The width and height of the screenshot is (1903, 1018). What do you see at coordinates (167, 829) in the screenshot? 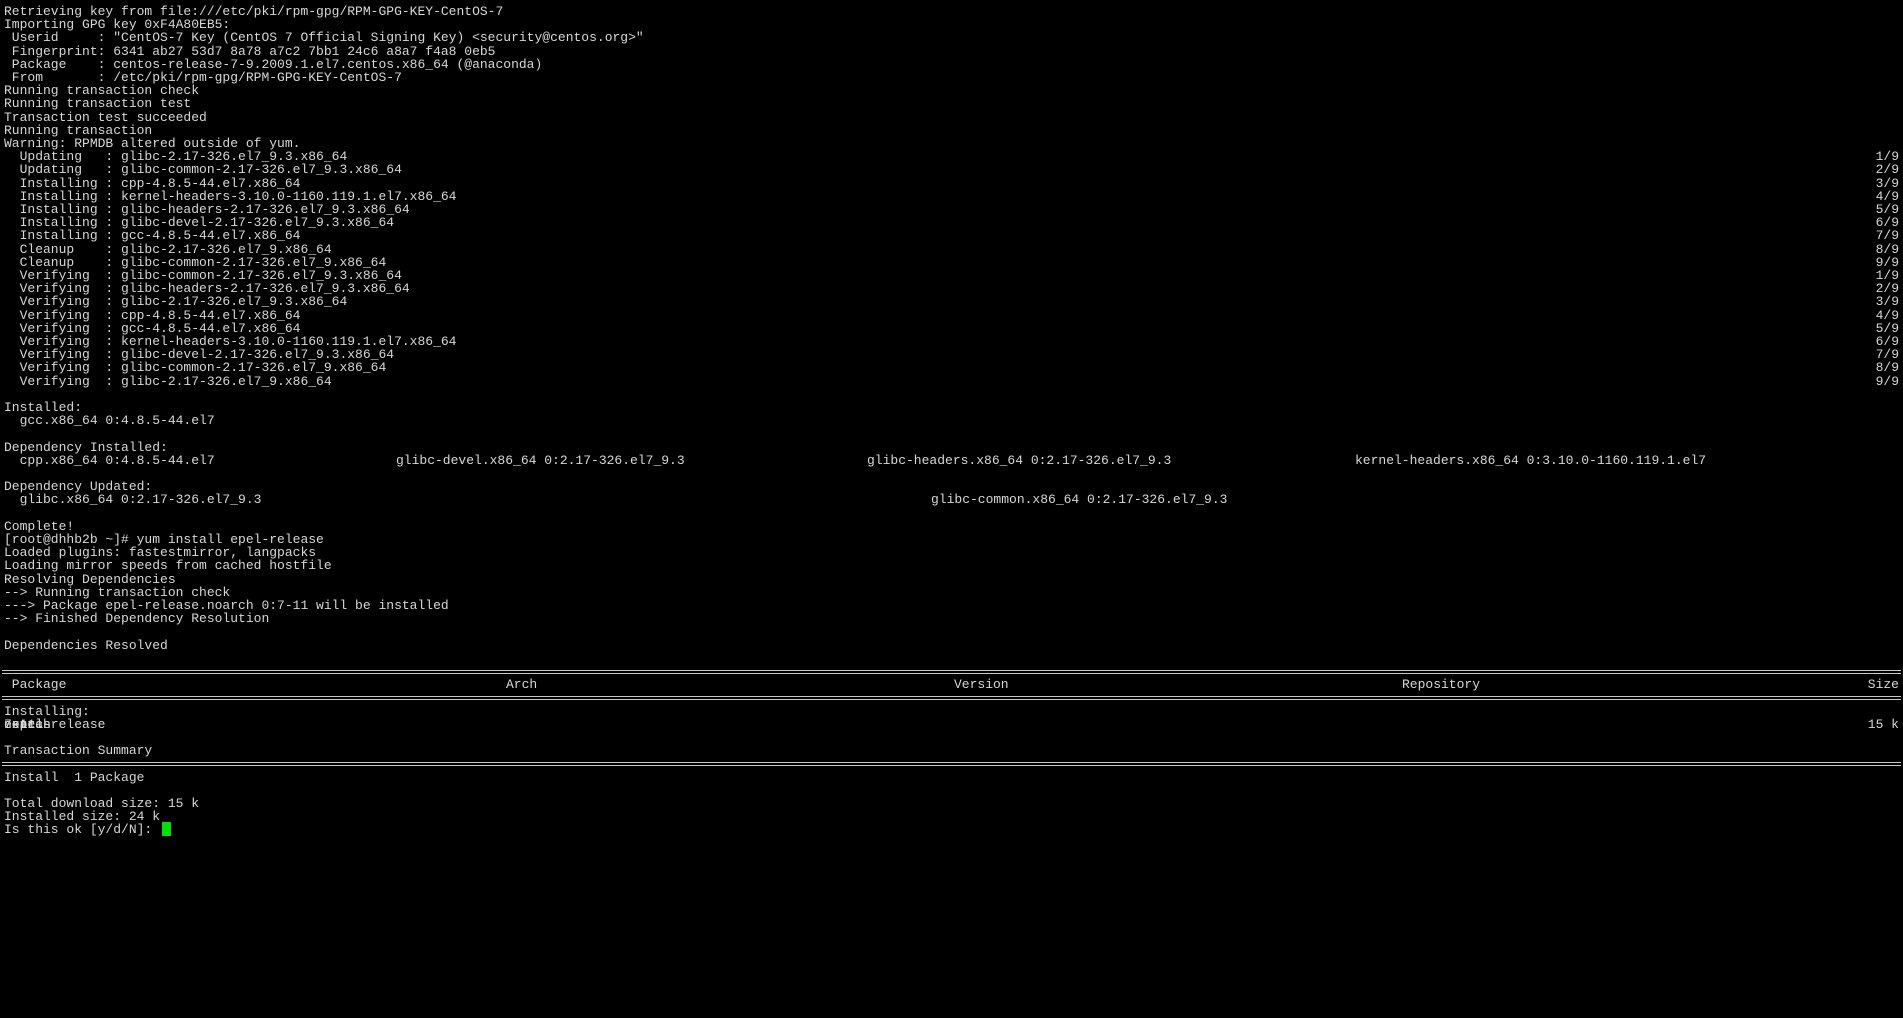
I see `cursor-block` at bounding box center [167, 829].